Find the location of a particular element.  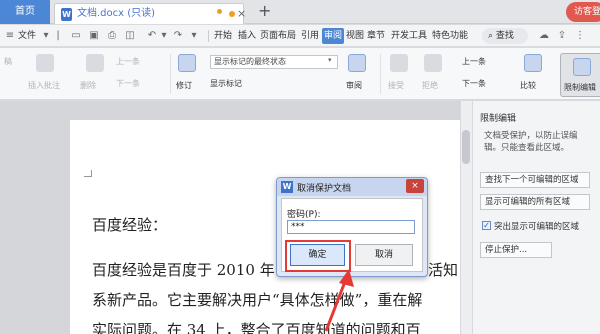

restrict-editing-label: 限制编辑 is located at coordinates (580, 87).